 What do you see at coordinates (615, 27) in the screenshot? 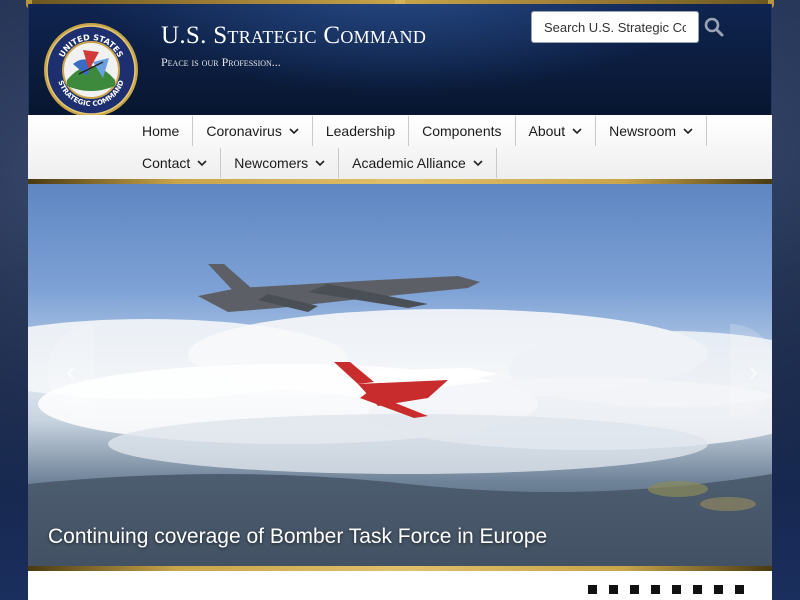
I see `search-input` at bounding box center [615, 27].